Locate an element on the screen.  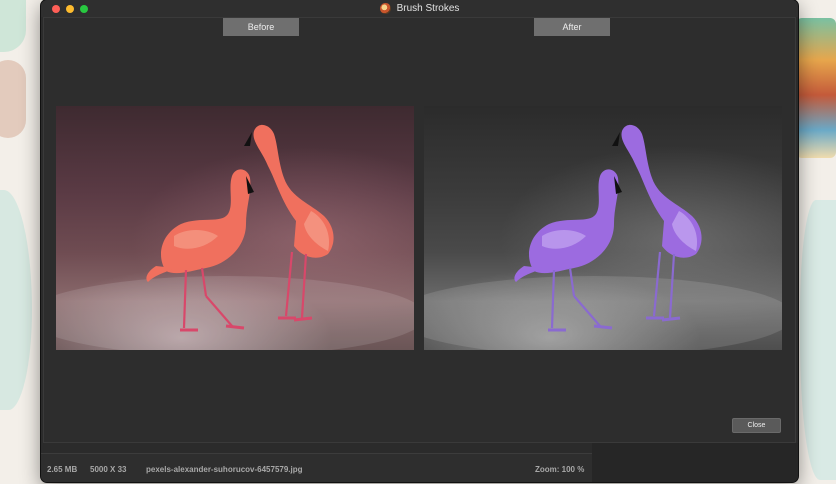
file-size: 2.65 MB is located at coordinates (62, 469).